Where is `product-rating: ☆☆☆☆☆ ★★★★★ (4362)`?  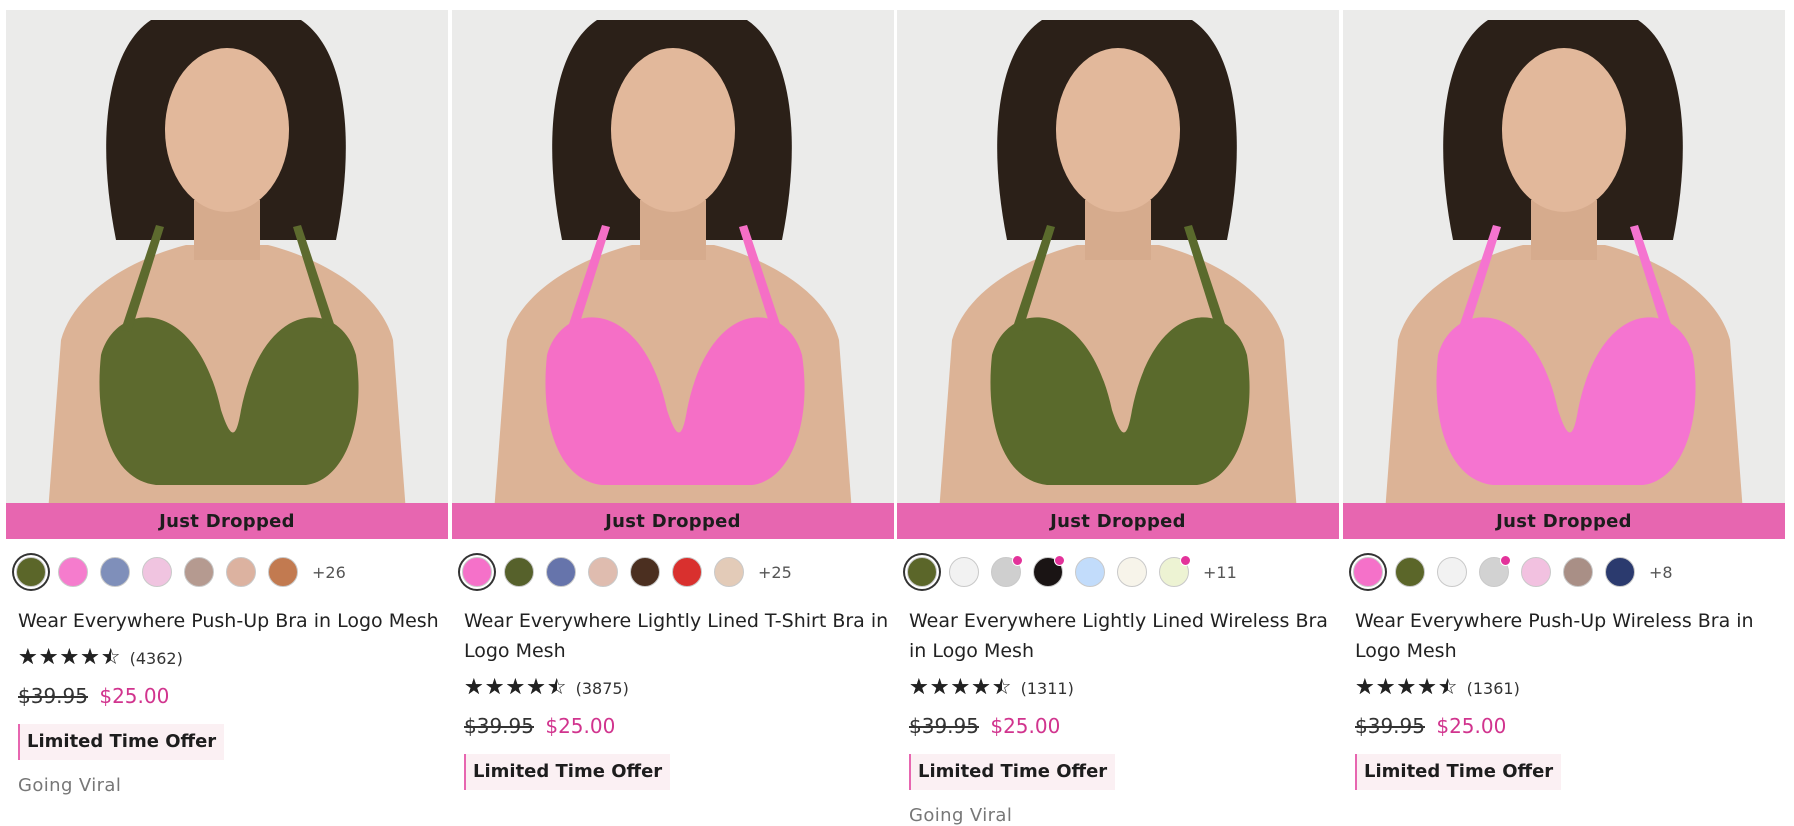 product-rating: ☆☆☆☆☆ ★★★★★ (4362) is located at coordinates (230, 658).